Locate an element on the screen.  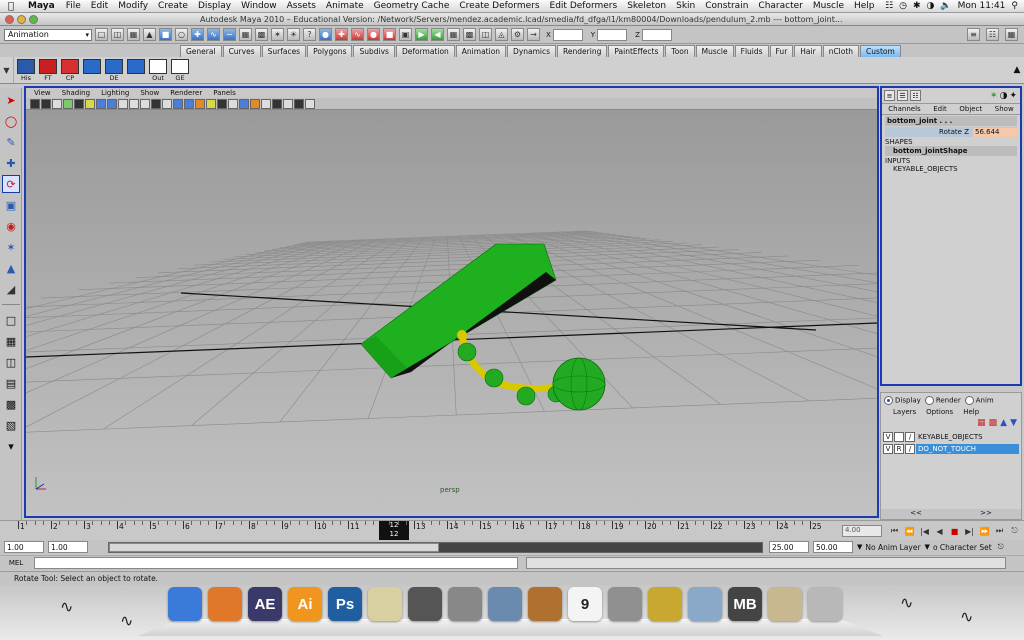
dock-photoshop-icon: Ps is located at coordinates (345, 604).